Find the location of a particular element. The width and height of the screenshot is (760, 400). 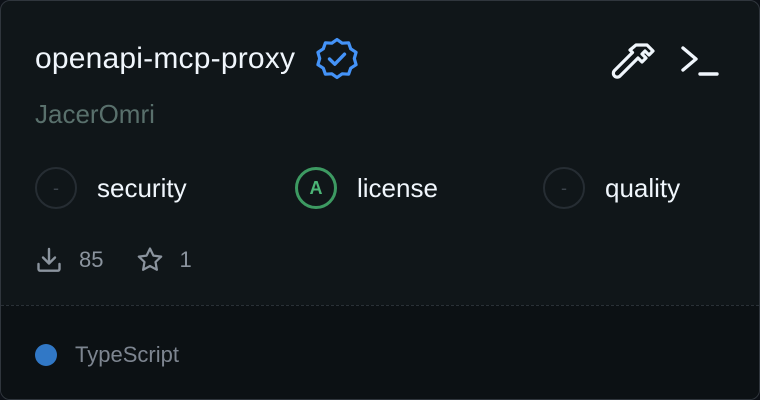

score-label: license is located at coordinates (397, 187).